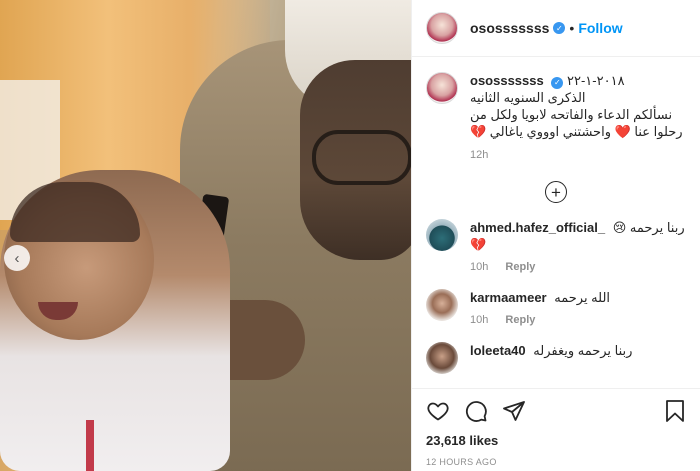 This screenshot has height=471, width=700. Describe the element at coordinates (361, 157) in the screenshot. I see `photo-glasses` at that location.